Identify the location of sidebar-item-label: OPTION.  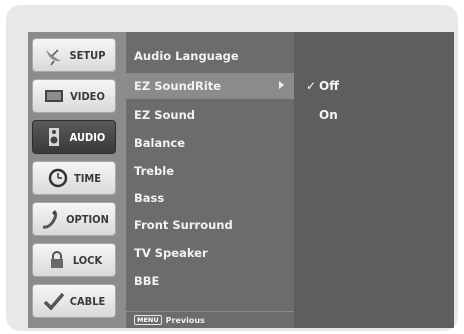
(87, 219).